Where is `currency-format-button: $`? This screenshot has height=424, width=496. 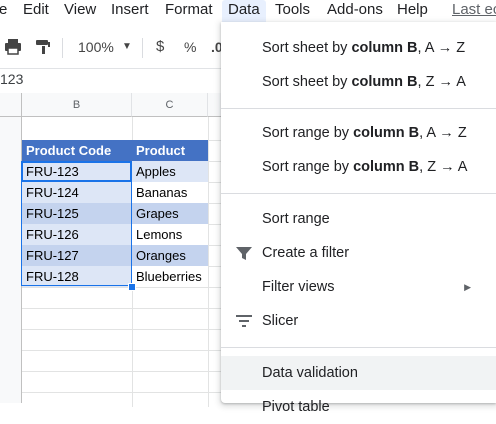 currency-format-button: $ is located at coordinates (160, 47).